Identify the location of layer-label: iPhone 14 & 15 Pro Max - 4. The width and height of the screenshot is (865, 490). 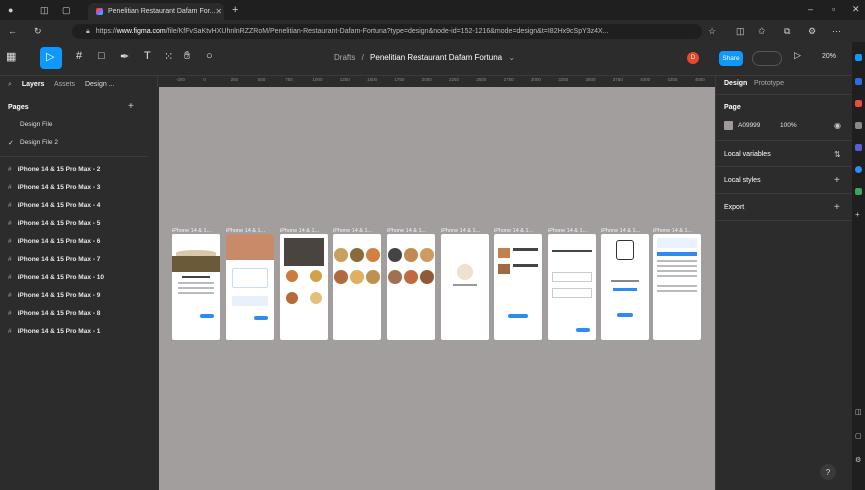
(59, 205).